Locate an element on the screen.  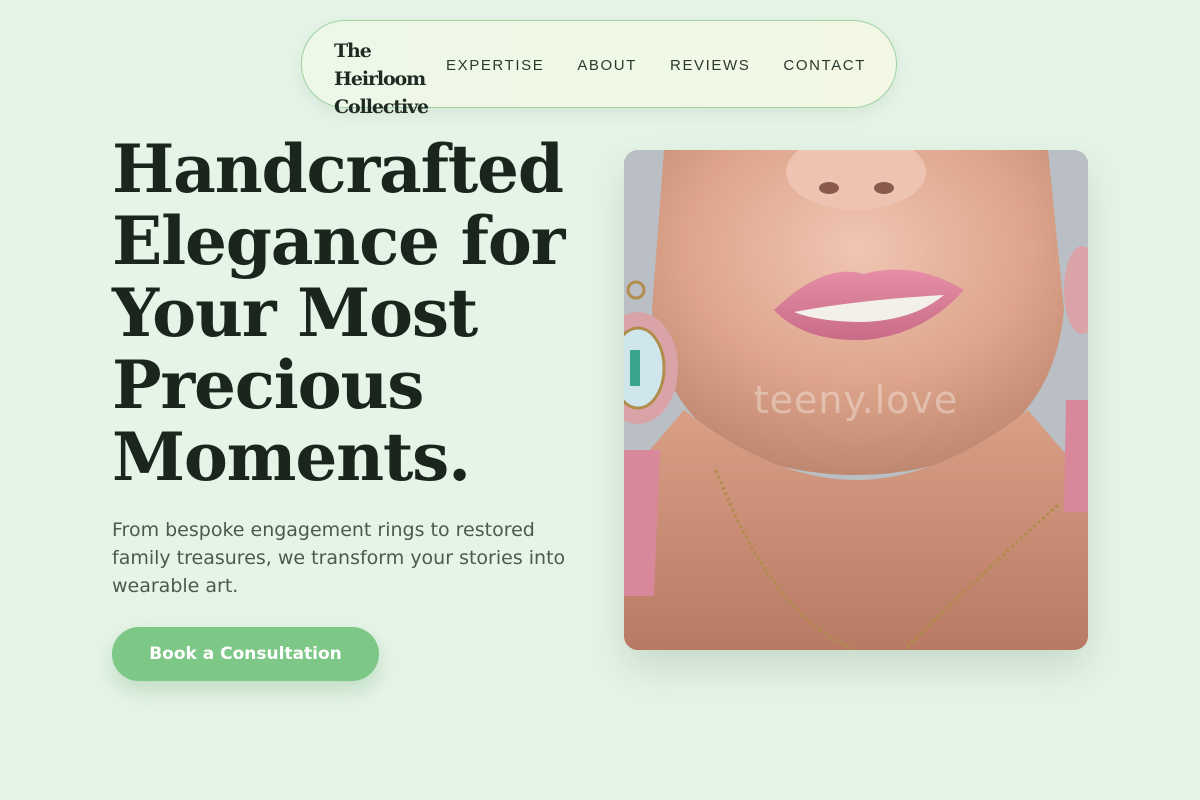
nav-link-about: ABOUT is located at coordinates (607, 65).